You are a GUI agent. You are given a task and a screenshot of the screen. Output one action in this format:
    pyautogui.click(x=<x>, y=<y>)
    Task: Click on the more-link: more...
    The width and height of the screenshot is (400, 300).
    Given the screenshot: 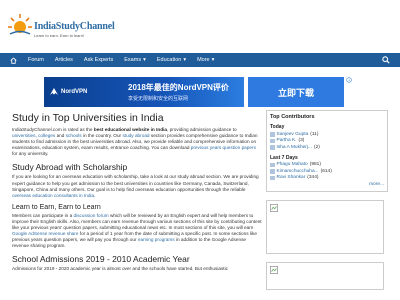 What is the action you would take?
    pyautogui.click(x=327, y=184)
    